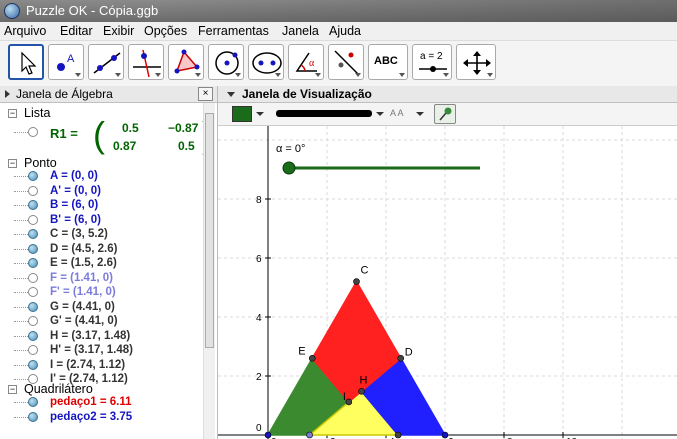 The height and width of the screenshot is (439, 677). Describe the element at coordinates (84, 248) in the screenshot. I see `point-label: D = (4.5, 2.6)` at that location.